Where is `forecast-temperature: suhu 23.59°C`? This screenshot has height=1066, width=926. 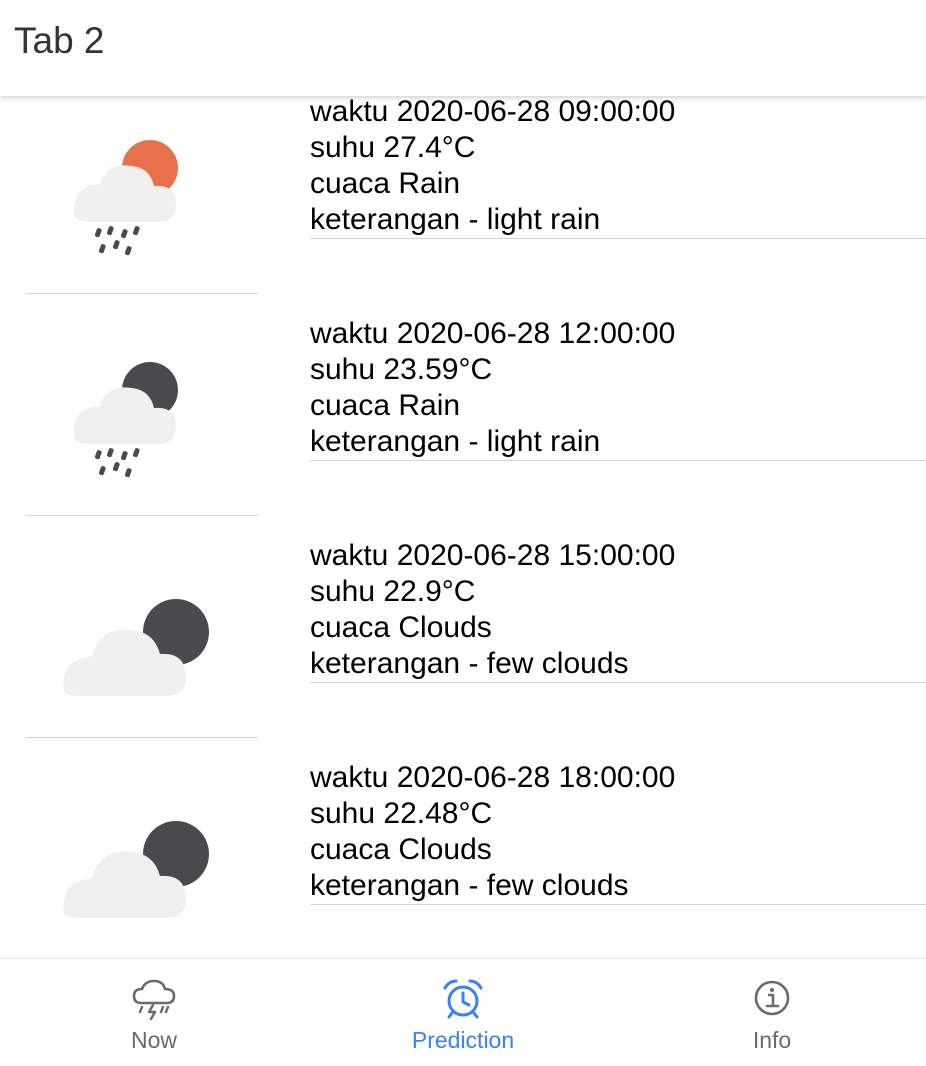 forecast-temperature: suhu 23.59°C is located at coordinates (401, 369).